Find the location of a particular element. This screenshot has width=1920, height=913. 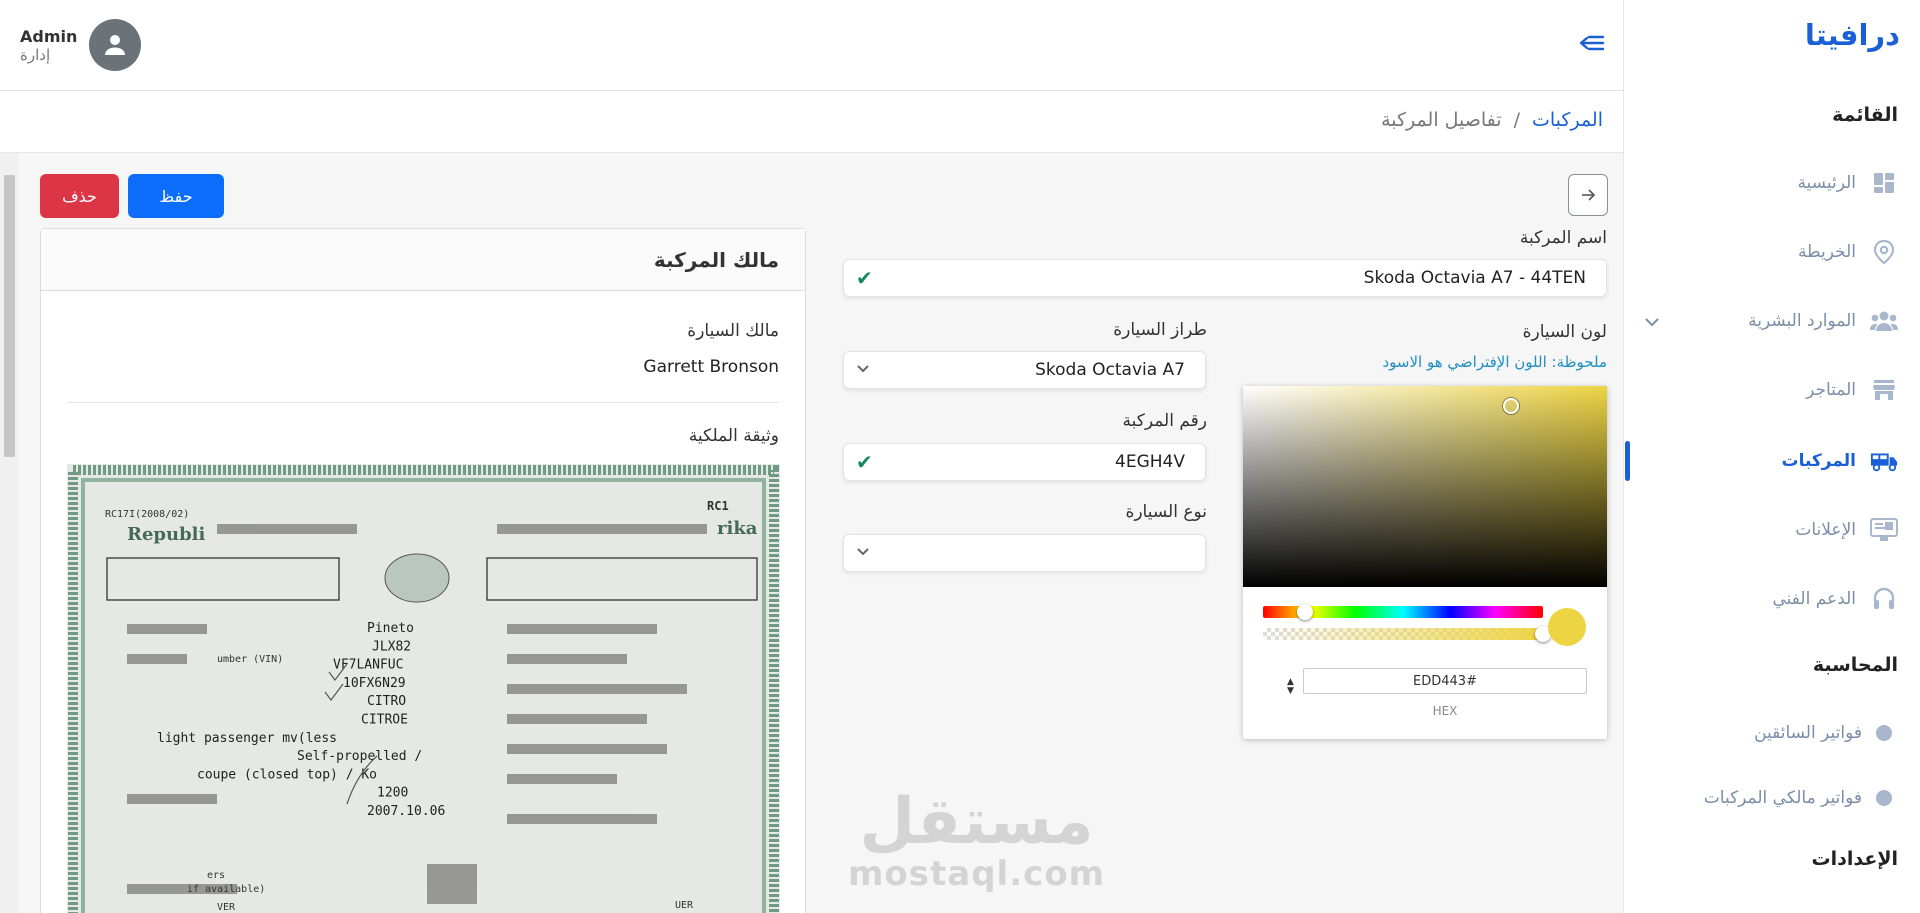

doc-republic: Republi is located at coordinates (166, 534).